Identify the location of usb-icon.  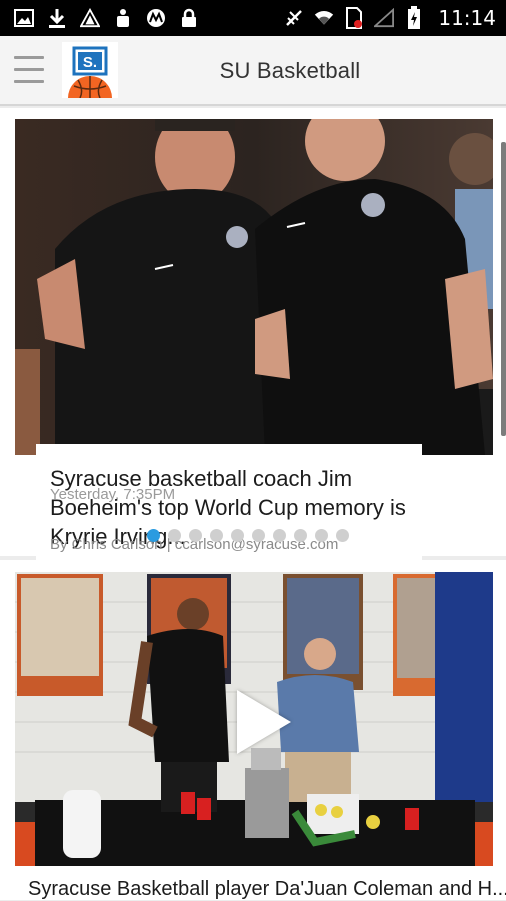
(123, 18).